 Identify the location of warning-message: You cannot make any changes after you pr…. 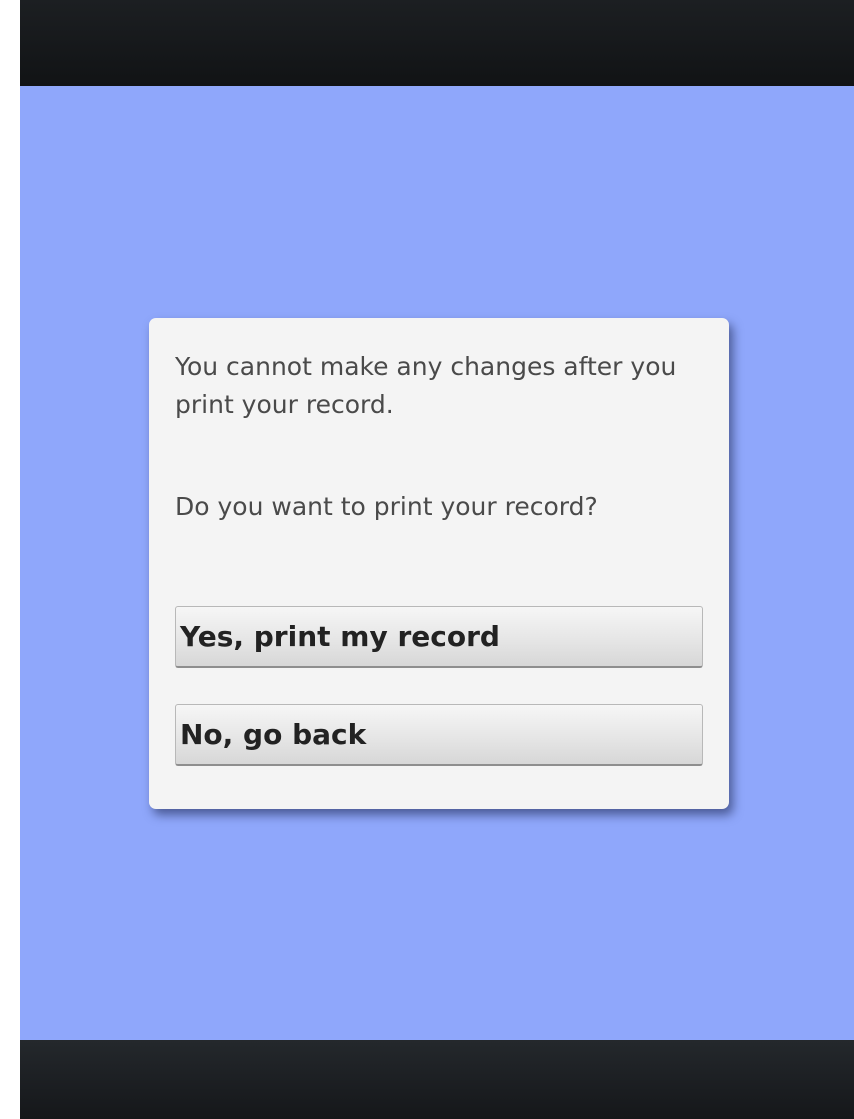
(426, 385).